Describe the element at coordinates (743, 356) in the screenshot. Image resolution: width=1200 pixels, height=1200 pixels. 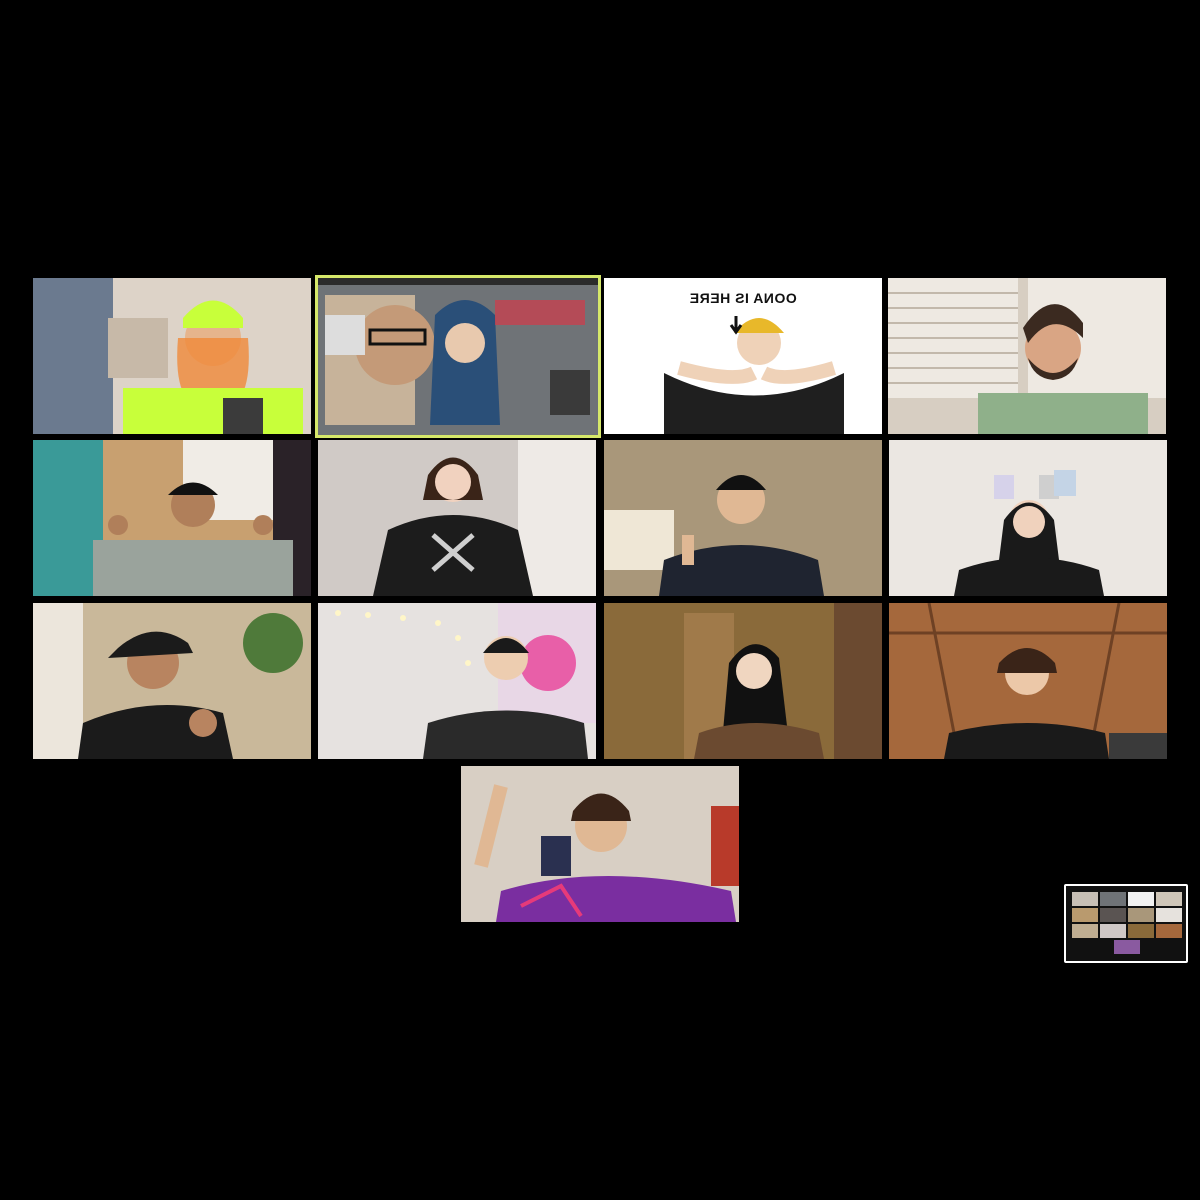
I see `video-tile: OONA IS HERE` at that location.